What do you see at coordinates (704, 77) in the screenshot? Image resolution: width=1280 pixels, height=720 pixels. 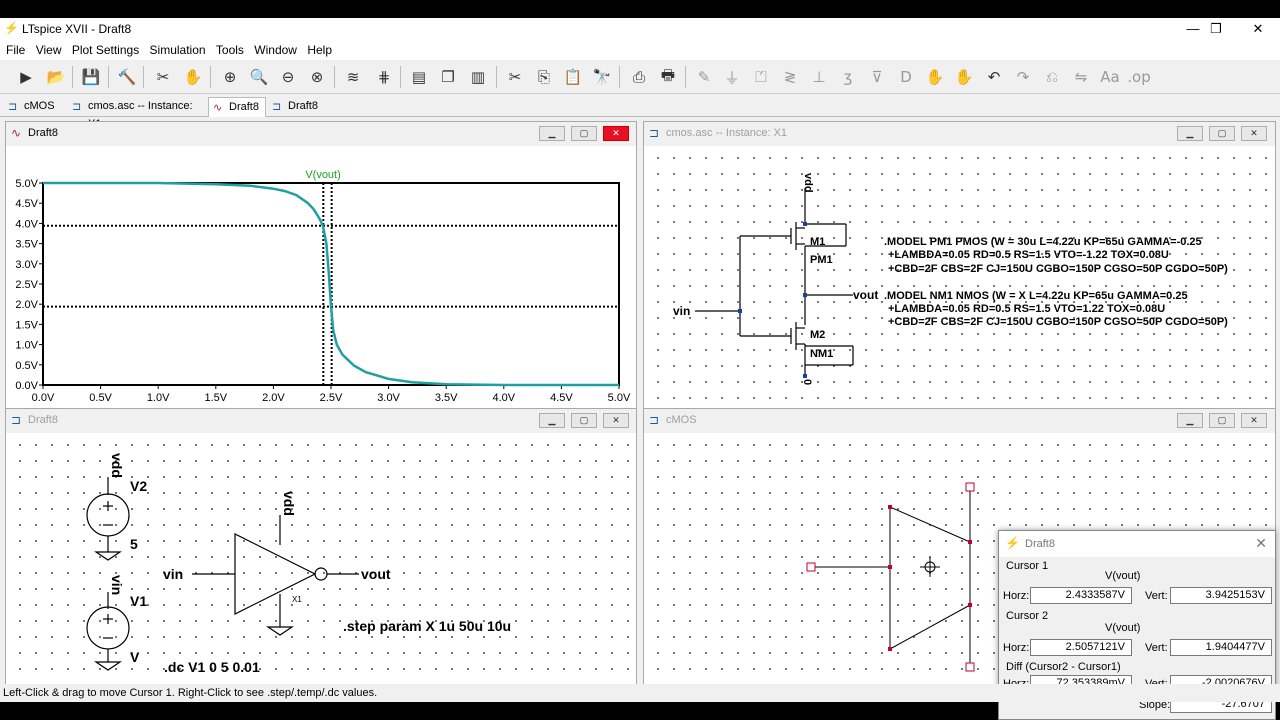 I see `wire-icon: ✎` at bounding box center [704, 77].